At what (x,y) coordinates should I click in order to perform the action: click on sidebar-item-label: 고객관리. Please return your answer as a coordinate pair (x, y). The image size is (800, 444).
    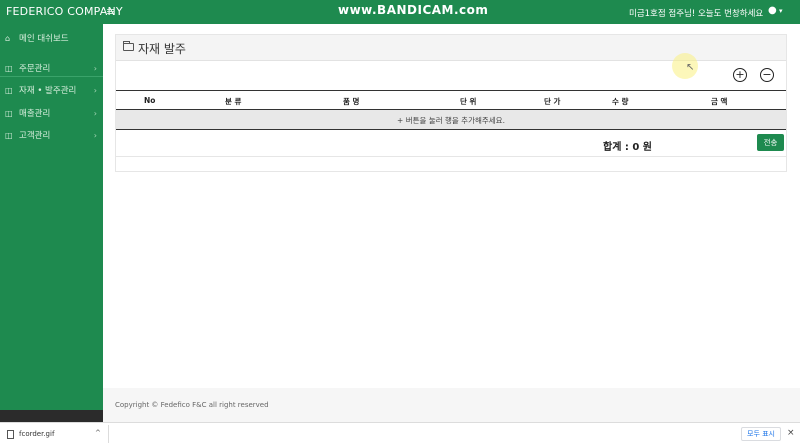
    Looking at the image, I should click on (35, 136).